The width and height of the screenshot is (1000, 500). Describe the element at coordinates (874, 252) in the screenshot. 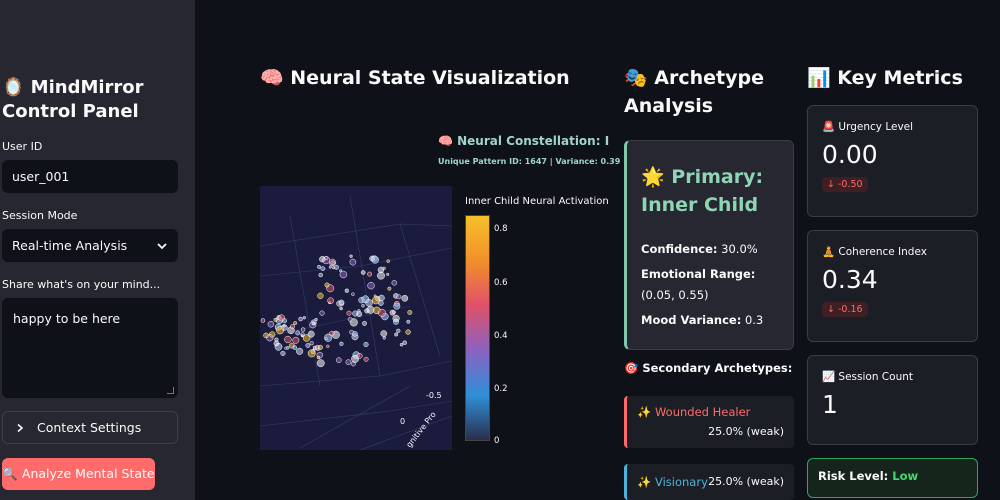

I see `metric-label: 🧘 Coherence Index` at that location.